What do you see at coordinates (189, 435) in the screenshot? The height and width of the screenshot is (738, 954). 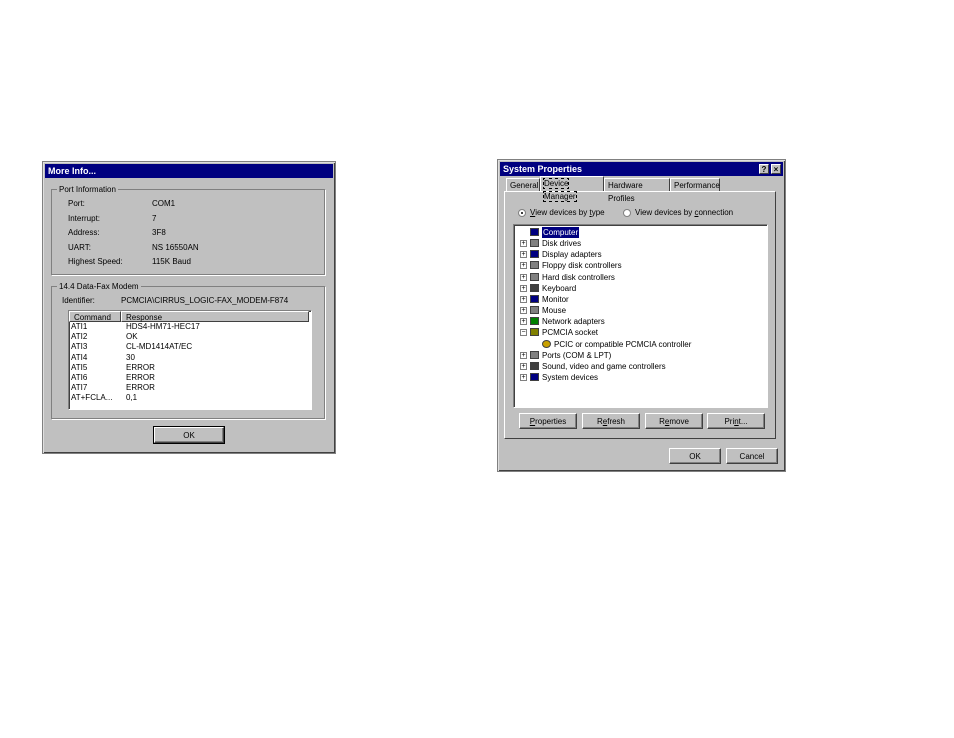 I see `more-info-ok-button: OK` at bounding box center [189, 435].